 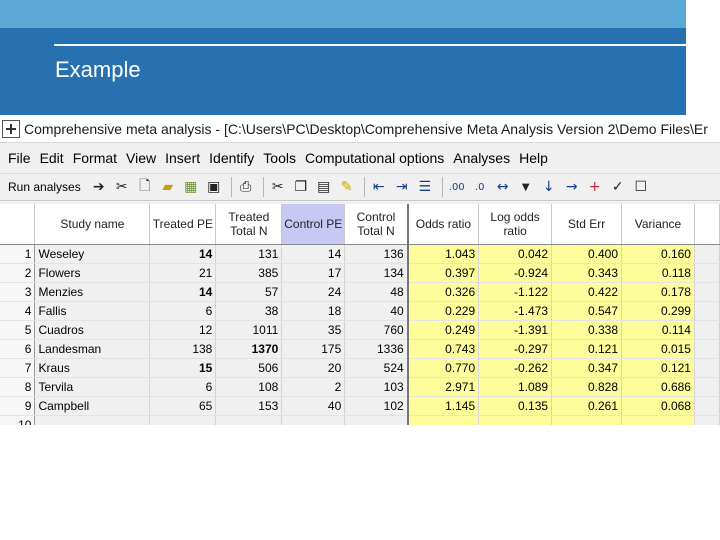 What do you see at coordinates (19, 158) in the screenshot?
I see `menu-file: File` at bounding box center [19, 158].